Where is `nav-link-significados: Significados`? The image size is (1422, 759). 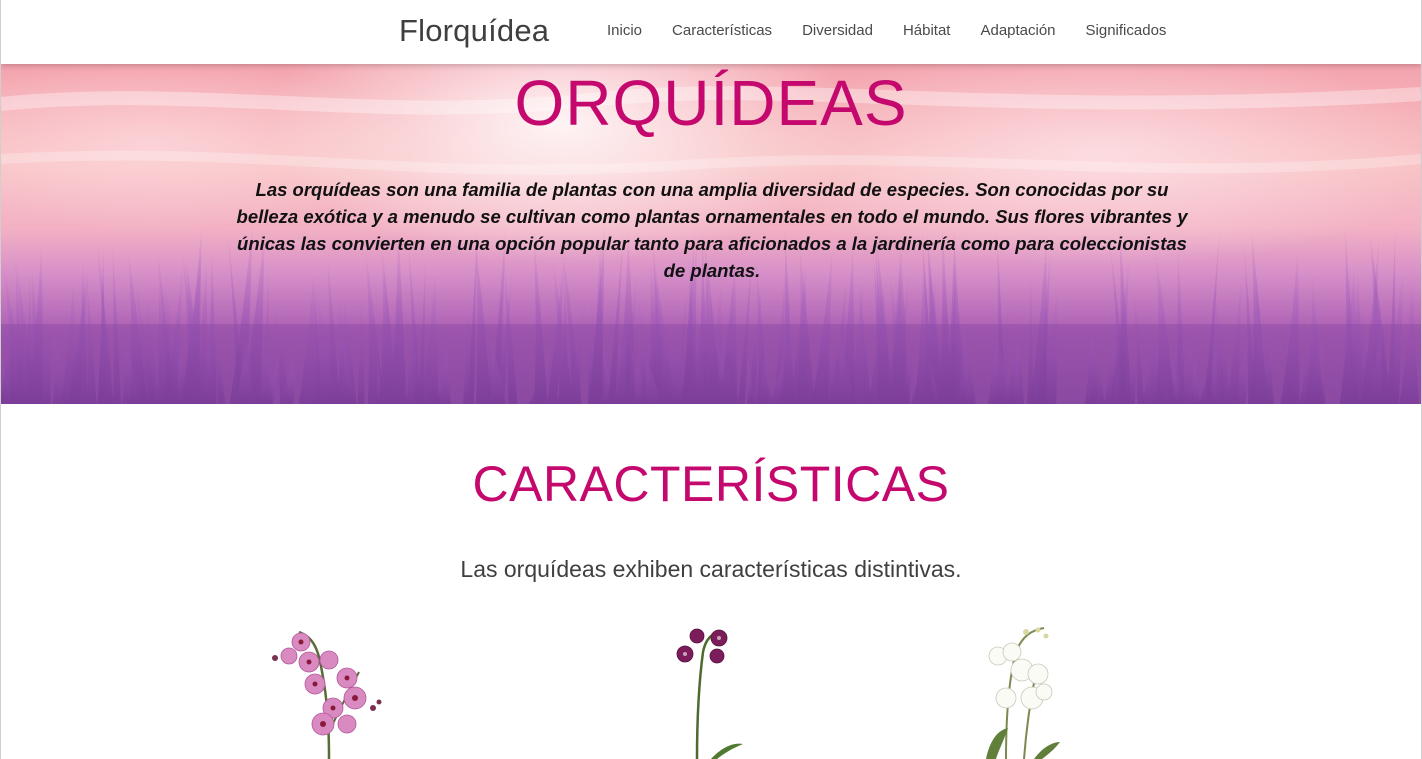 nav-link-significados: Significados is located at coordinates (1126, 30).